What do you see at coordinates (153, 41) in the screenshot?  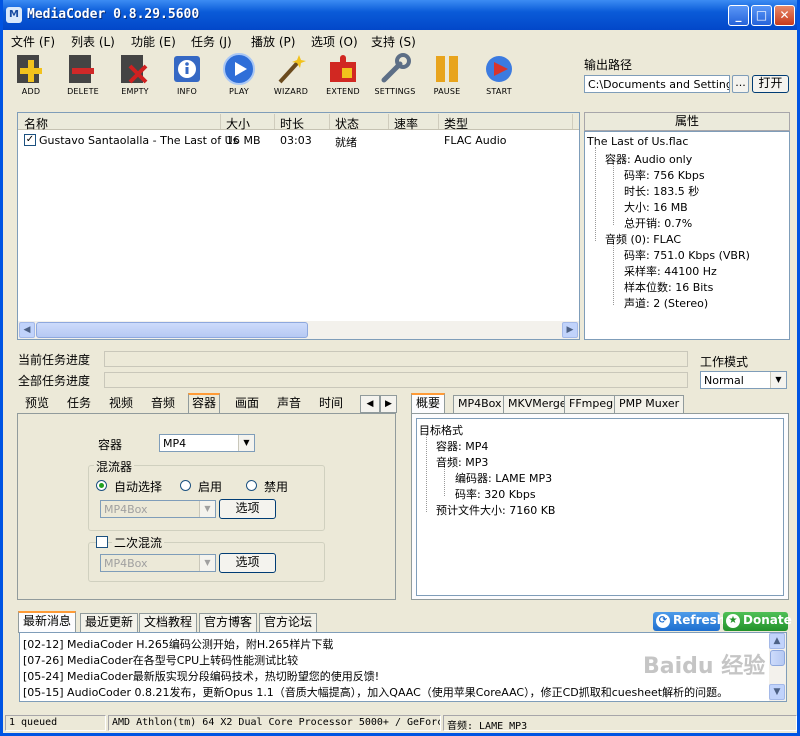 I see `menu-function: 功能 (E)` at bounding box center [153, 41].